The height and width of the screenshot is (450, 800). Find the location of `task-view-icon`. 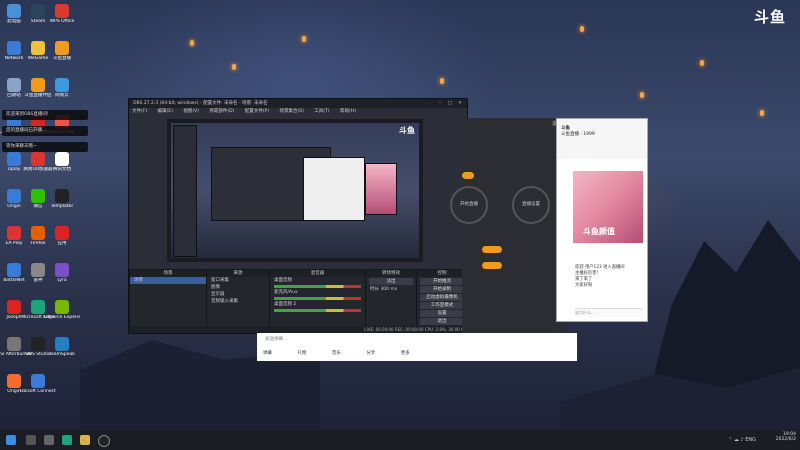

task-view-icon is located at coordinates (49, 440).